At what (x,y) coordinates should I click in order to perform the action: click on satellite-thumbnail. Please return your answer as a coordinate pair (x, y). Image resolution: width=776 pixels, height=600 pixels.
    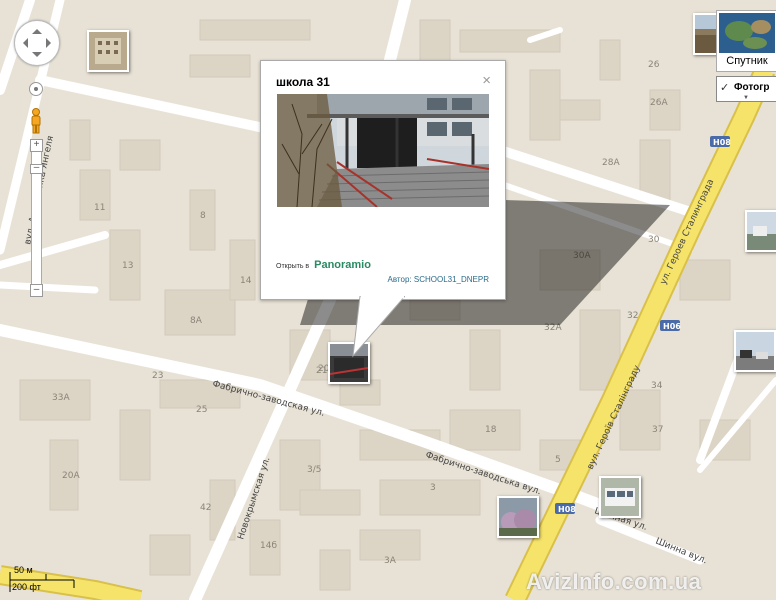
    Looking at the image, I should click on (747, 33).